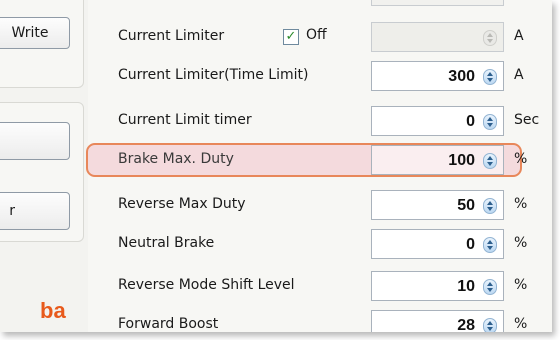 This screenshot has width=560, height=340. I want to click on neutral-brake-label: Neutral Brake, so click(166, 243).